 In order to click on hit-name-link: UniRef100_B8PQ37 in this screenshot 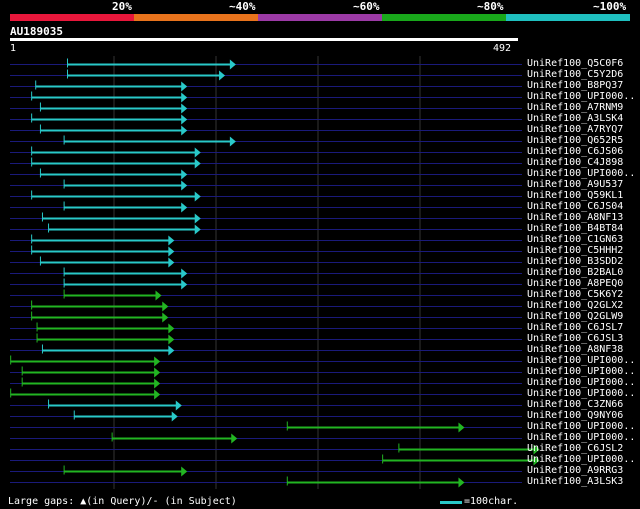, I will do `click(575, 85)`.